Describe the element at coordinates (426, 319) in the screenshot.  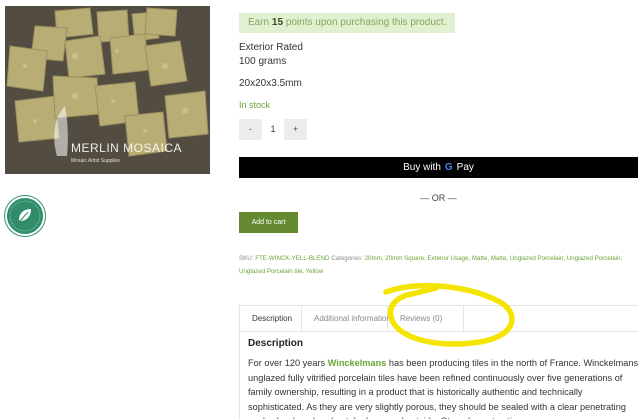
I see `tab-reviews: Reviews (0)` at that location.